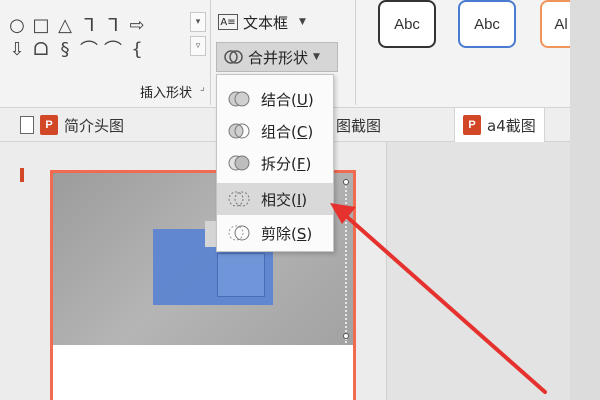  Describe the element at coordinates (65, 49) in the screenshot. I see `shape-scribble-icon: §` at that location.